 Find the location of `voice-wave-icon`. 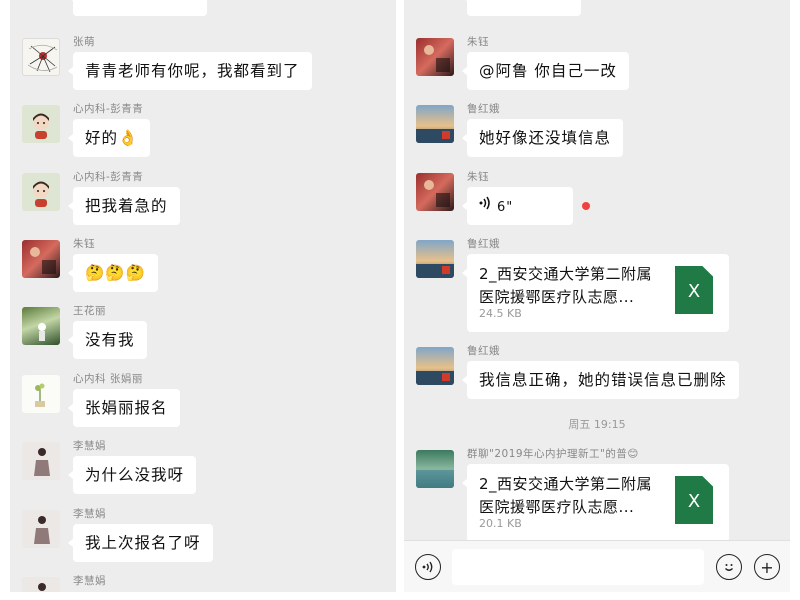

voice-wave-icon is located at coordinates (485, 207).